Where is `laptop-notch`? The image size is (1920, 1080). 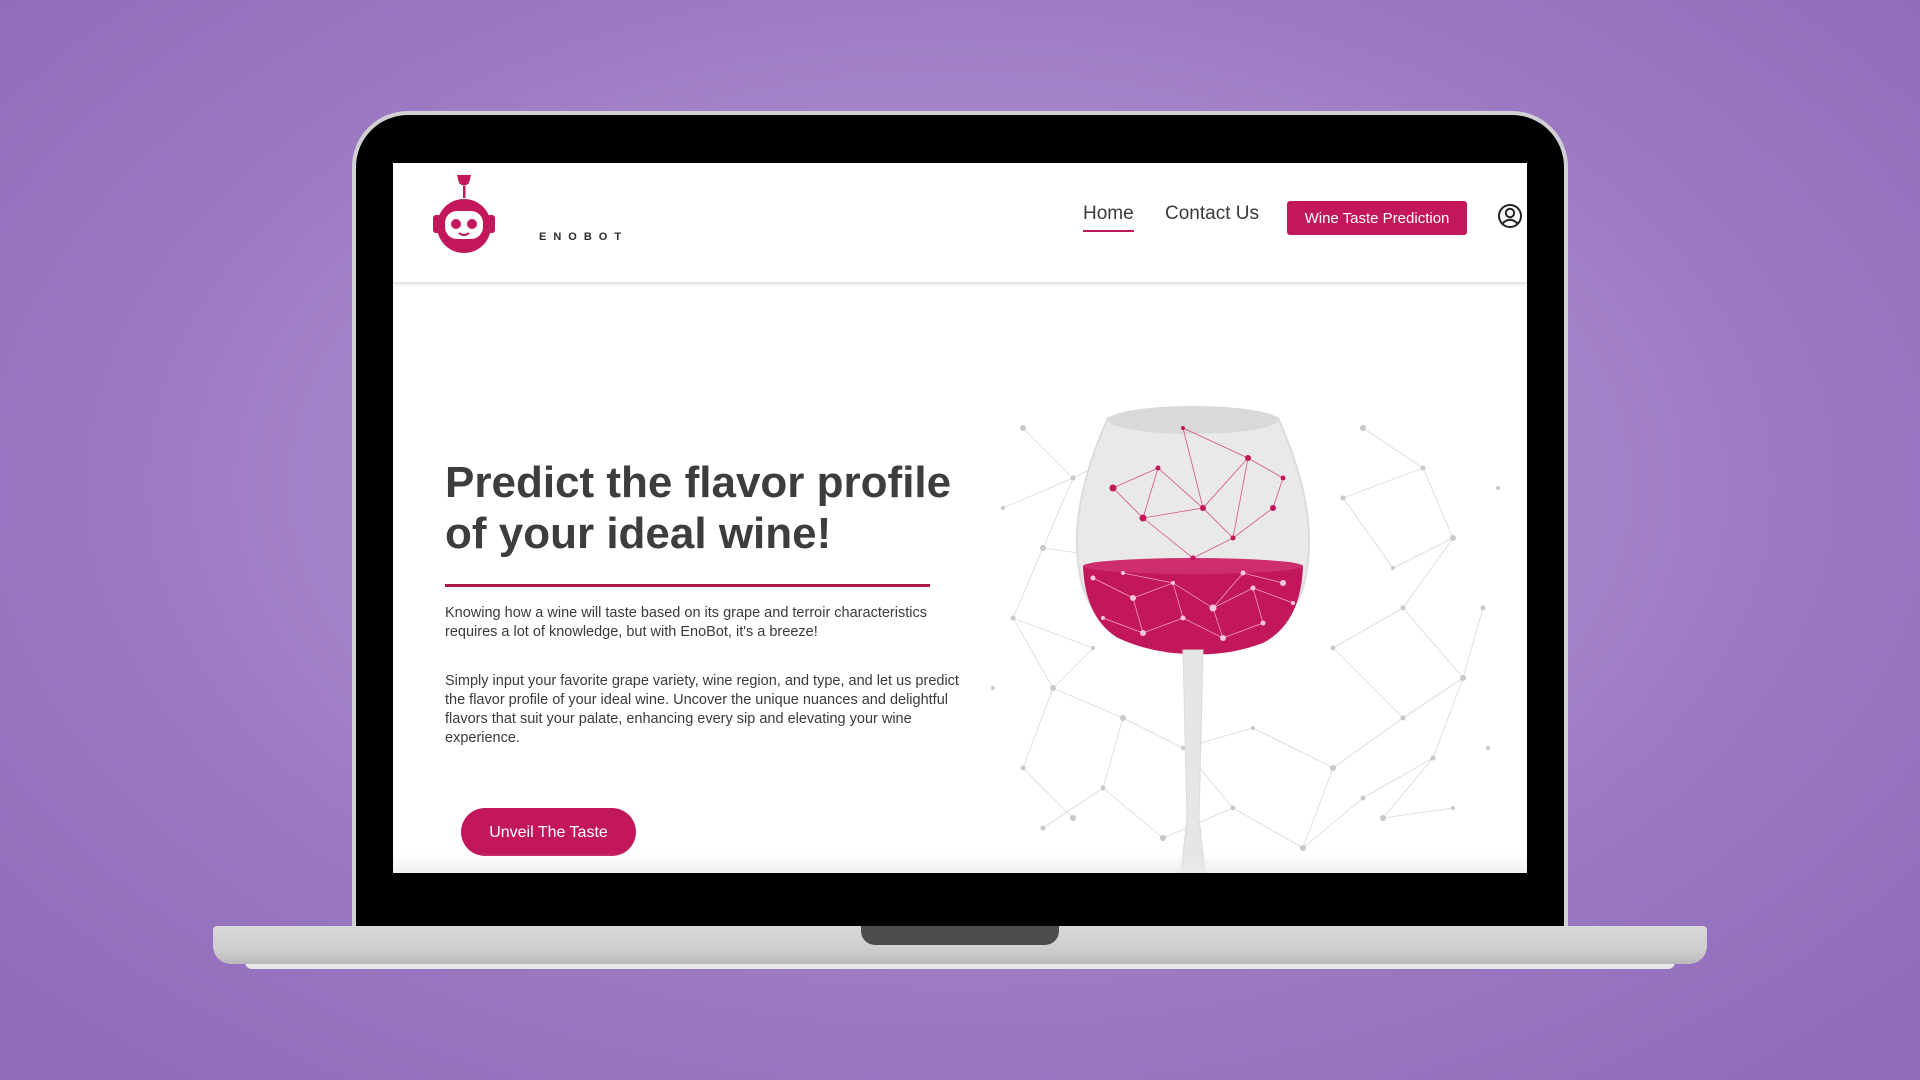 laptop-notch is located at coordinates (960, 935).